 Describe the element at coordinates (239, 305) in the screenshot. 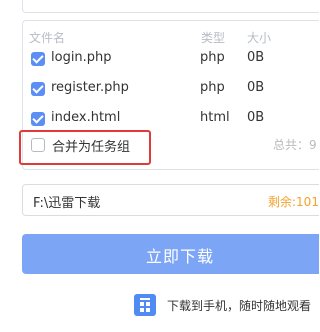

I see `download-to-phone-text: 下载到手机，随时随地观看` at that location.